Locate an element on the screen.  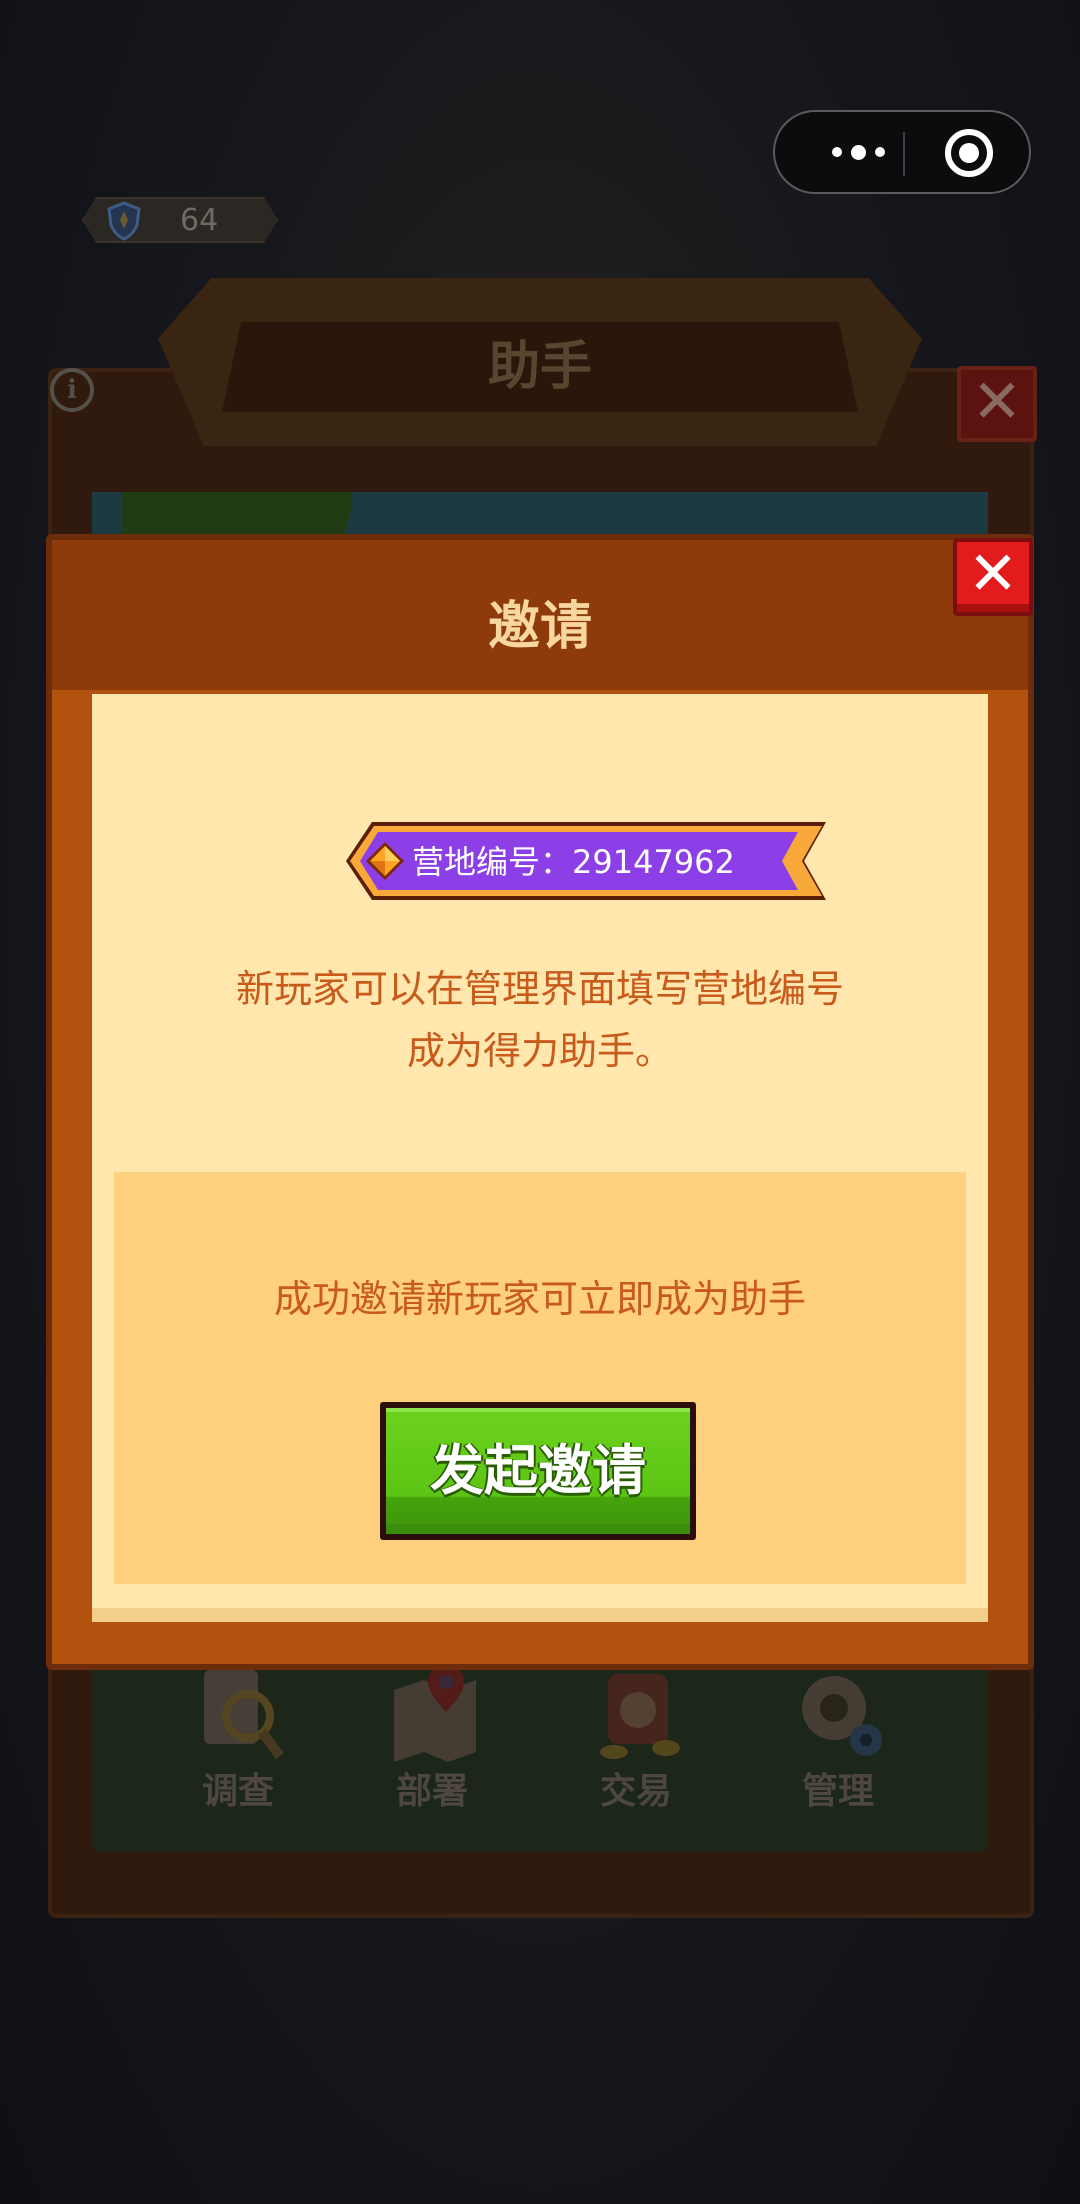
invite-description: 新玩家可以在管理界面填写营地编号 成为得力助手。 is located at coordinates (540, 1020).